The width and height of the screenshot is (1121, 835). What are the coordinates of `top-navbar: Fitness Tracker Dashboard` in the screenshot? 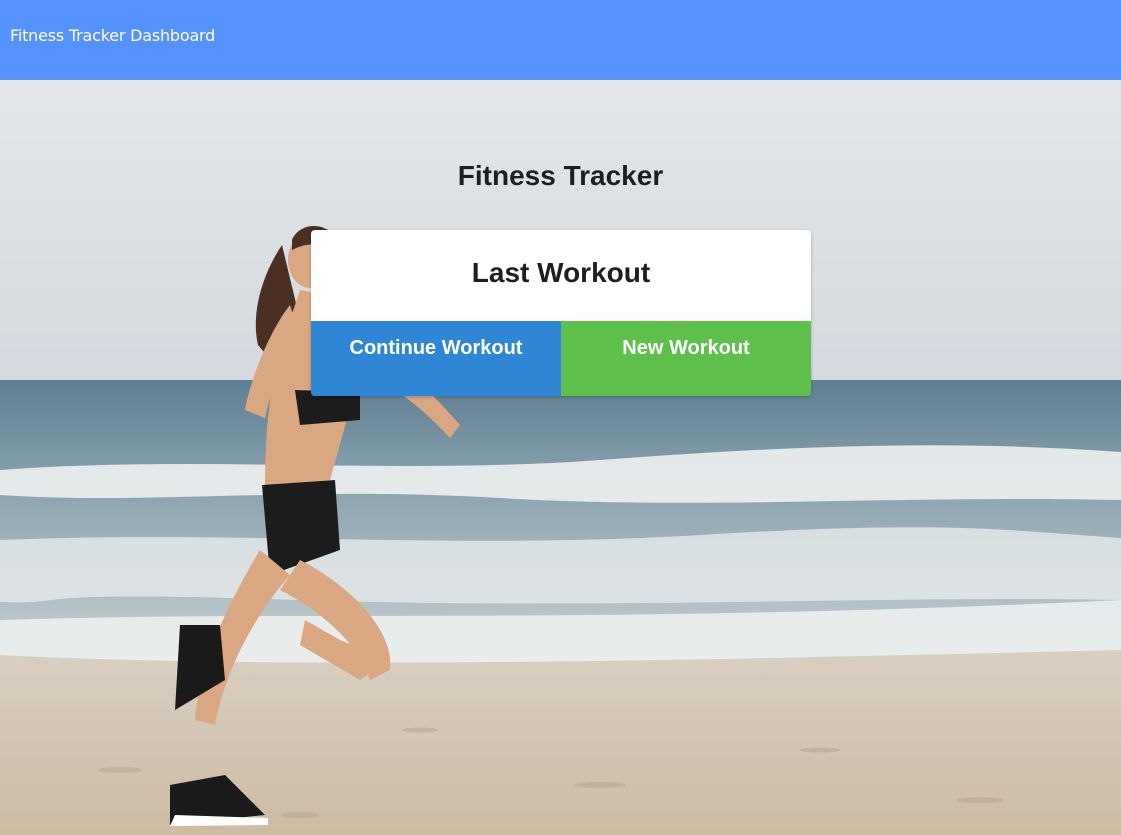 It's located at (560, 40).